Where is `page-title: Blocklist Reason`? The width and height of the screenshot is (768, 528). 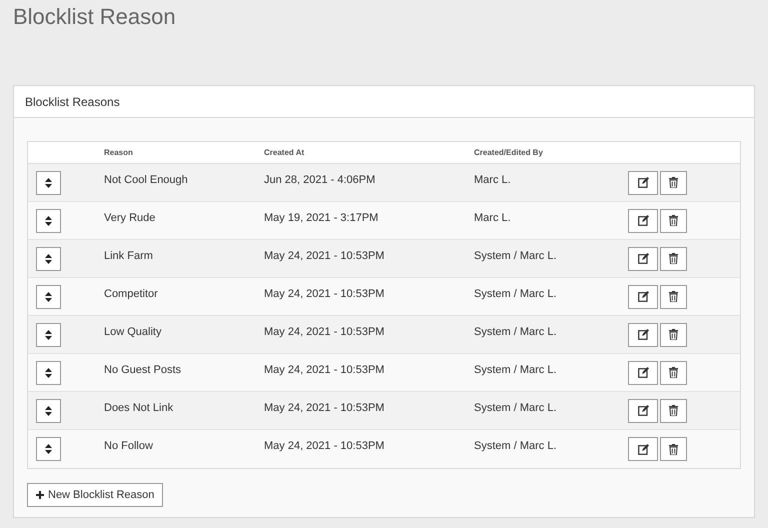
page-title: Blocklist Reason is located at coordinates (94, 17).